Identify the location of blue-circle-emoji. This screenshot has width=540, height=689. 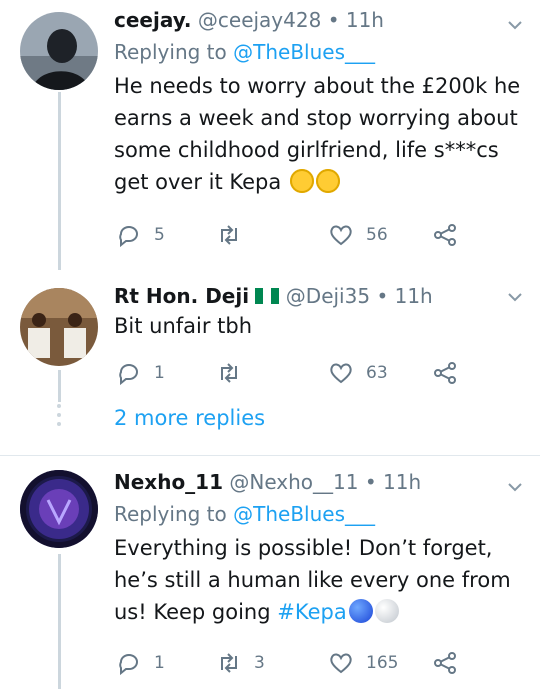
(360, 611).